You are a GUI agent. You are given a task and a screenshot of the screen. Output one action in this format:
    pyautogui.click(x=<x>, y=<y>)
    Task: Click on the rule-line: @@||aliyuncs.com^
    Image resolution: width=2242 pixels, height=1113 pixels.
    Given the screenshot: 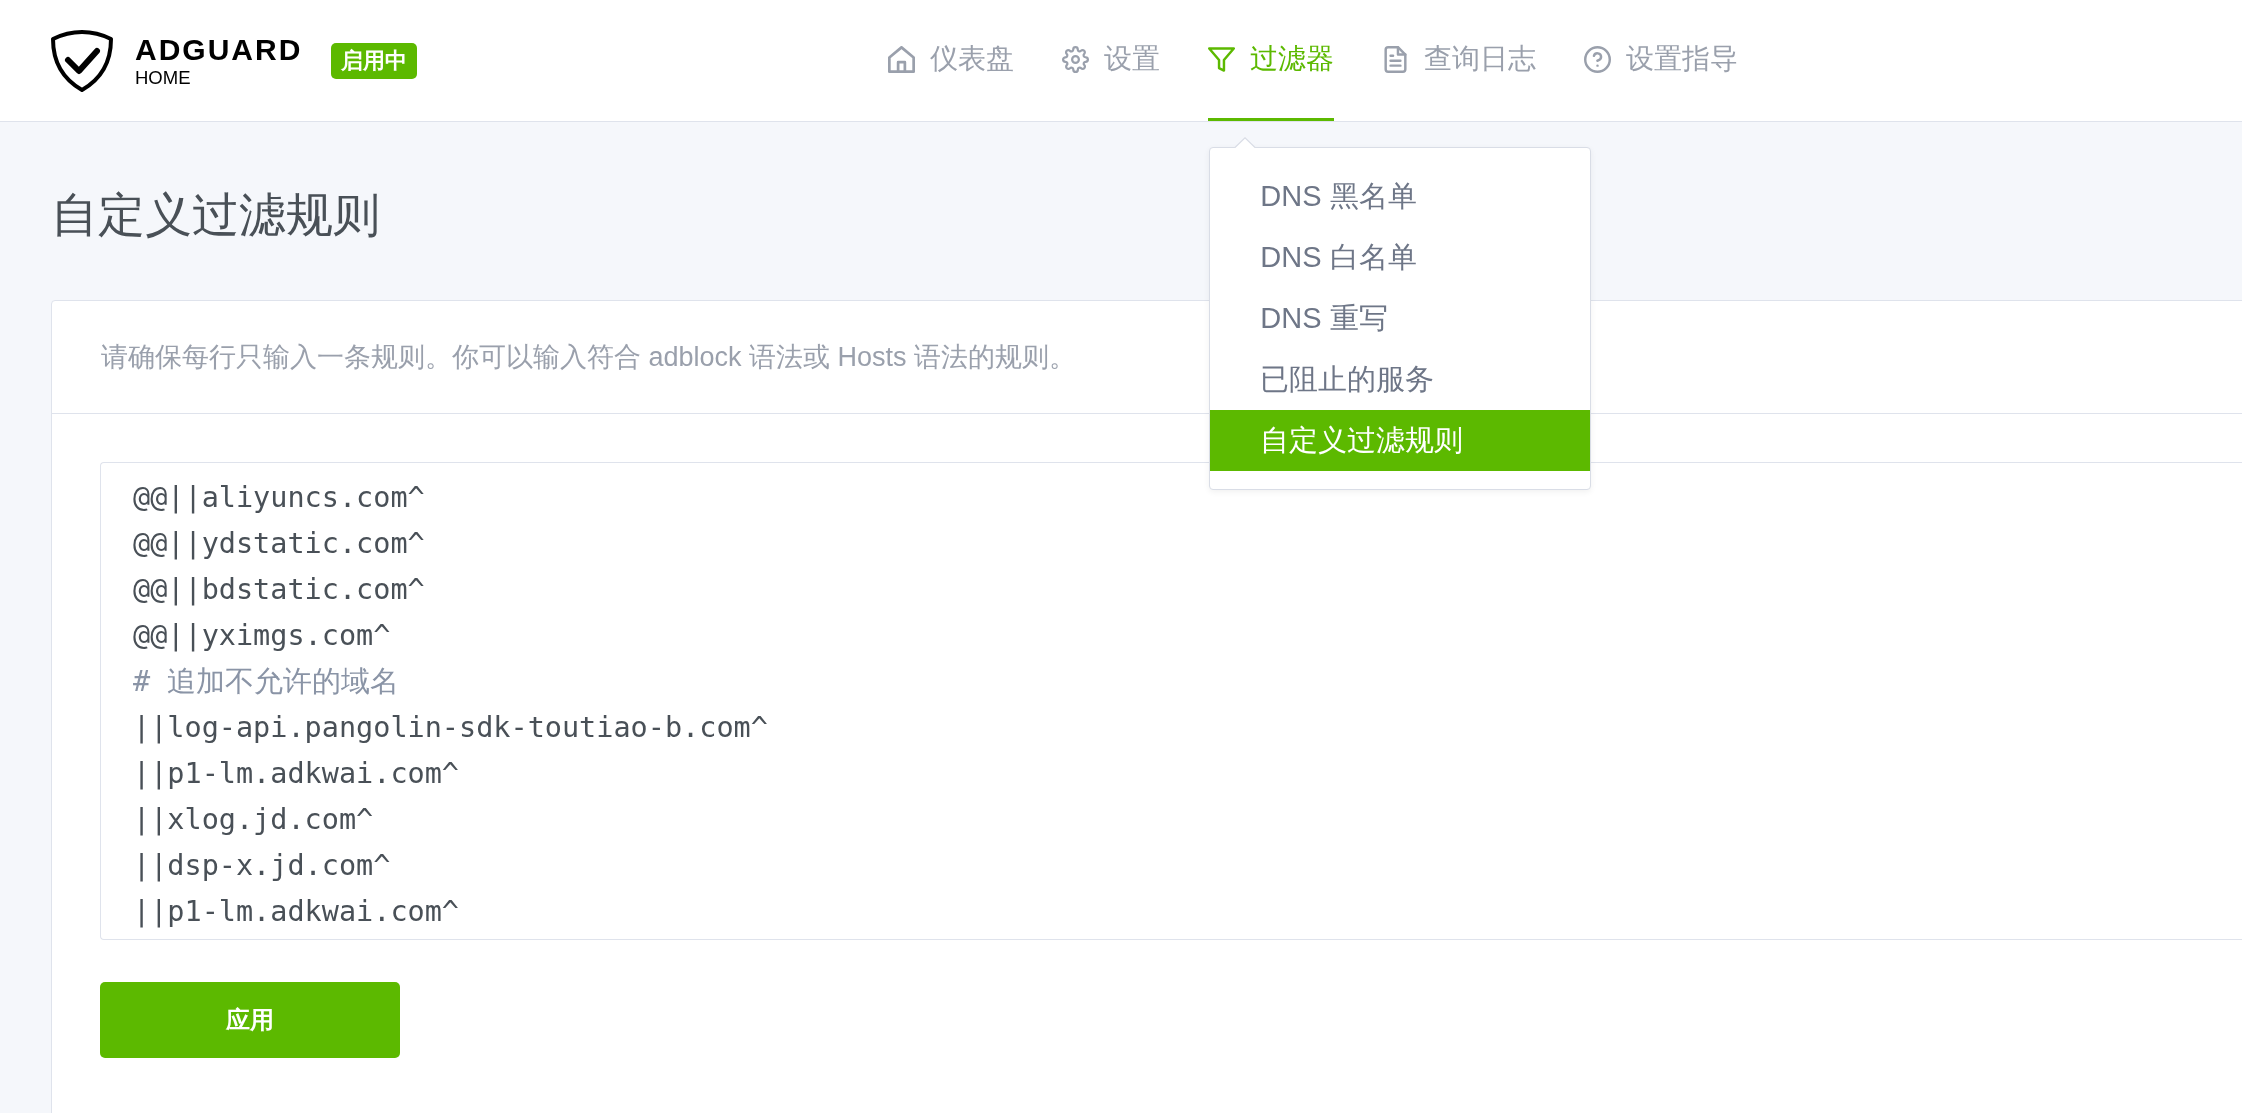 What is the action you would take?
    pyautogui.click(x=279, y=498)
    